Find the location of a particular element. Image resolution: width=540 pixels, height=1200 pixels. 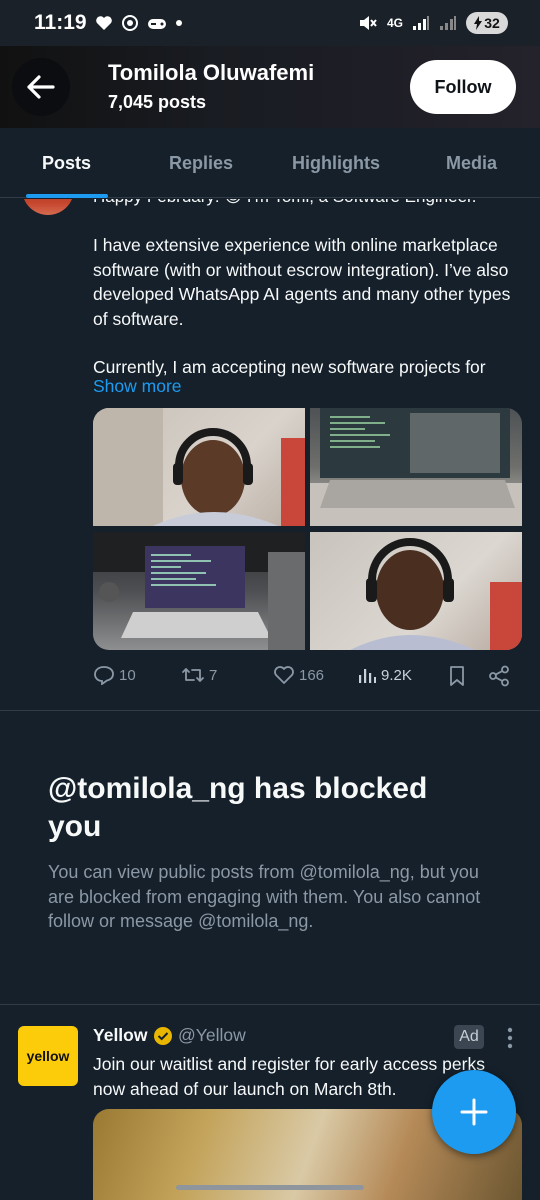

verified-badge-icon is located at coordinates (163, 1036).